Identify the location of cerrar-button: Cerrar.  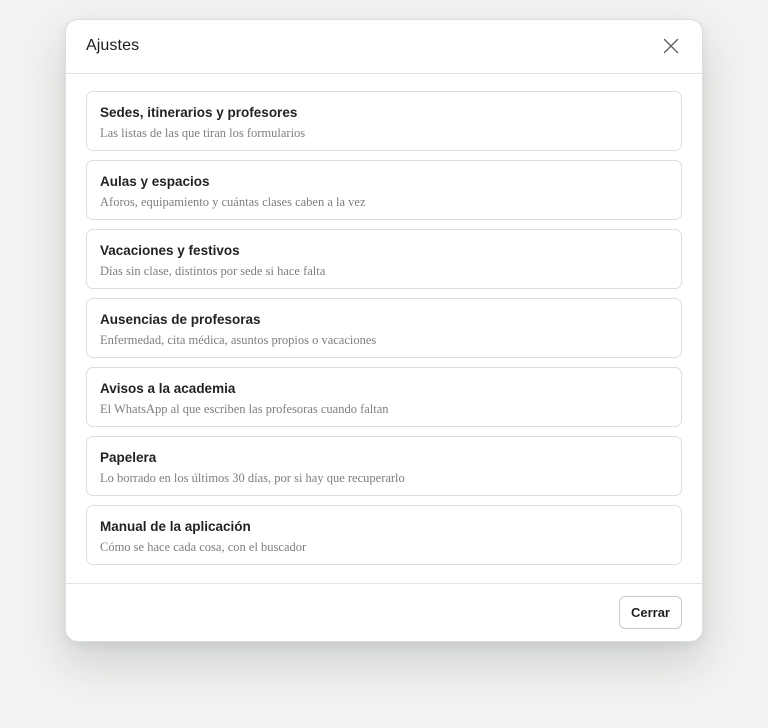
(650, 612).